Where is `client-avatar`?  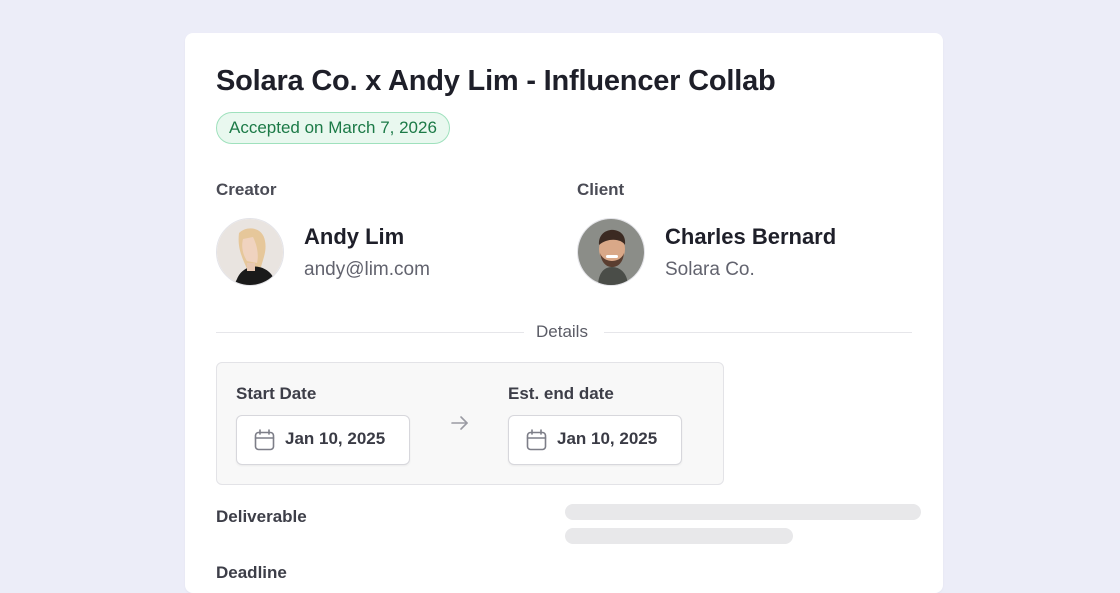 client-avatar is located at coordinates (611, 252).